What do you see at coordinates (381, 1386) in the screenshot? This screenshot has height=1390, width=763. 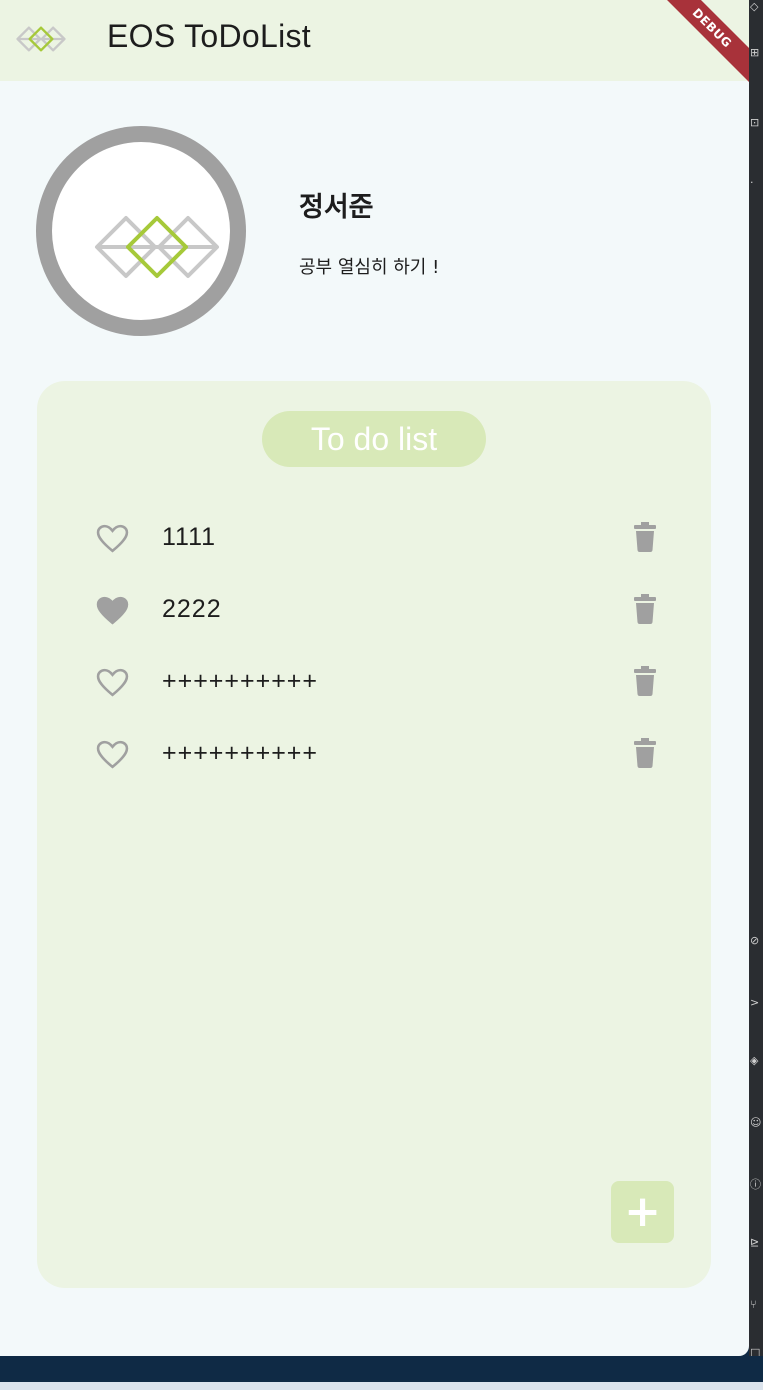 I see `desktop-bottom-edge` at bounding box center [381, 1386].